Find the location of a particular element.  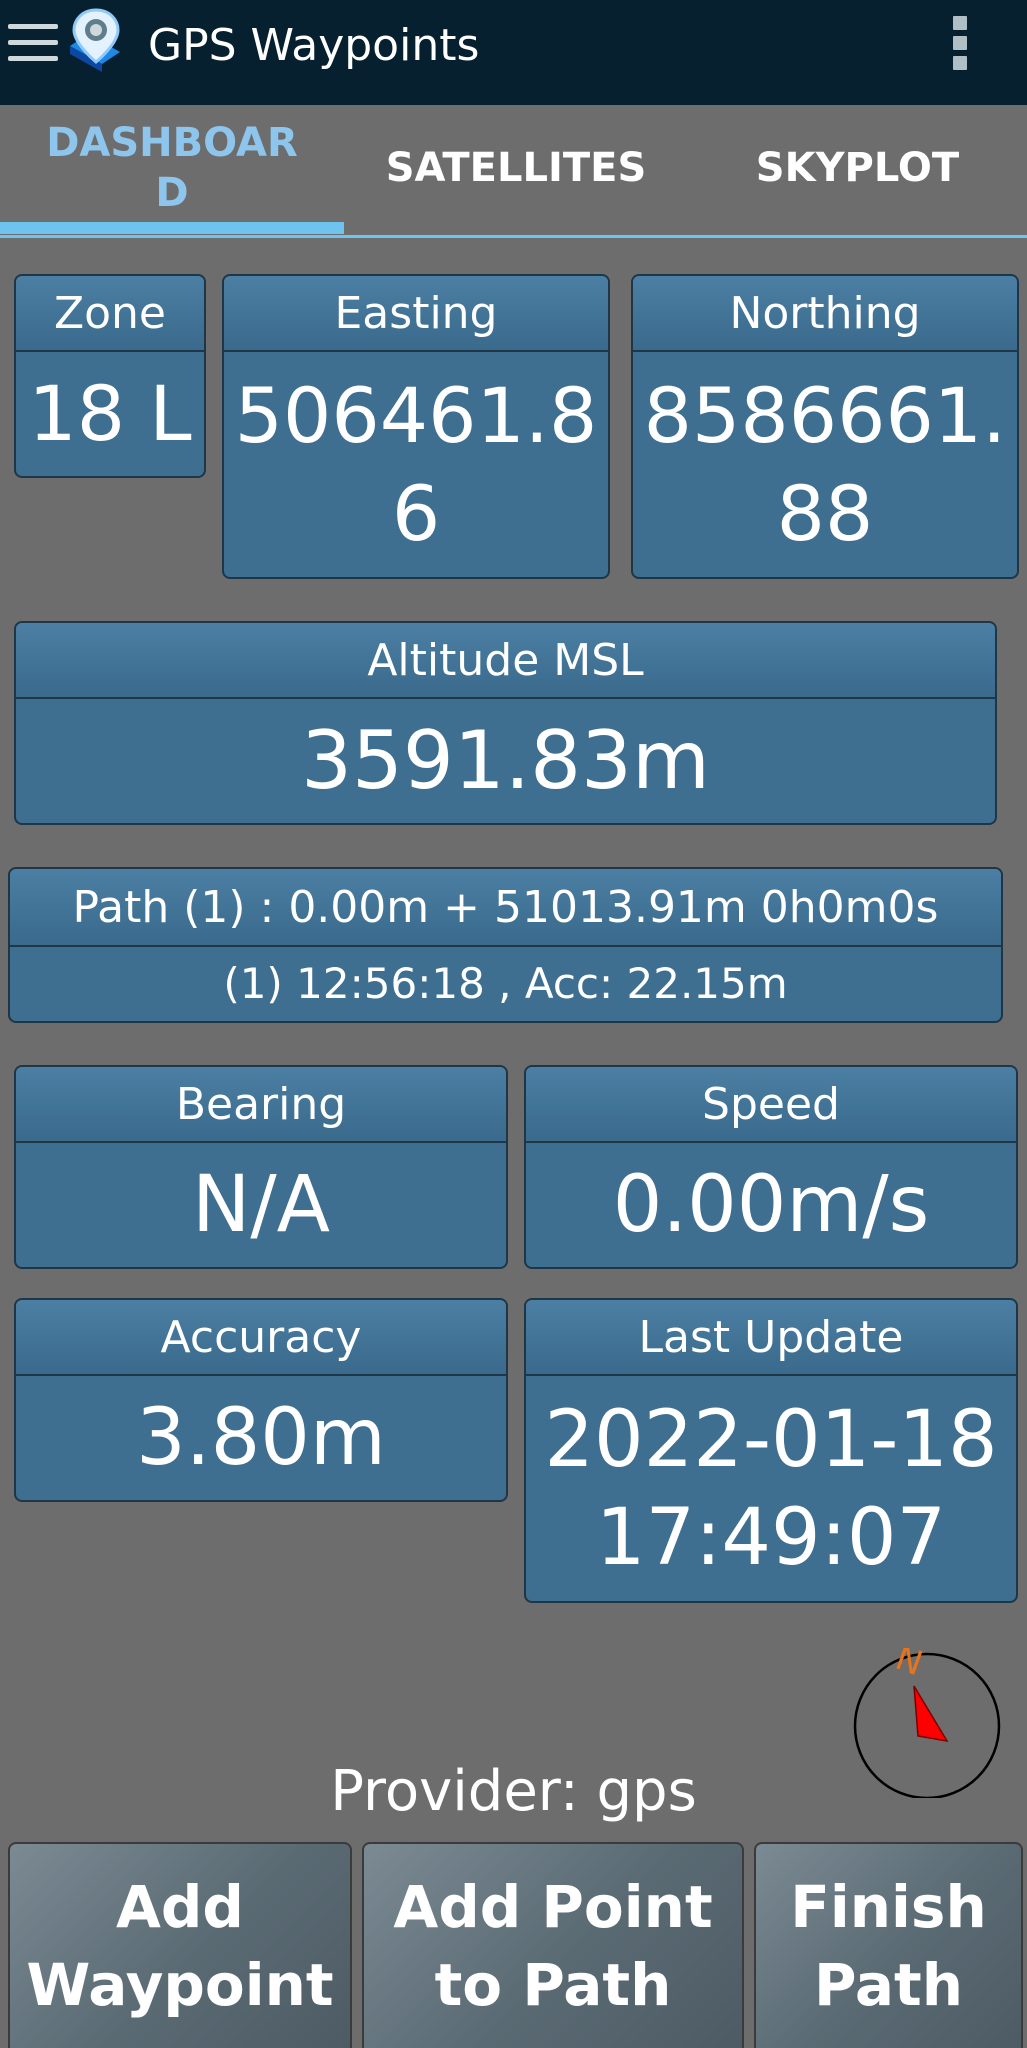

easting-card: Easting 506461.8 6 is located at coordinates (416, 426).